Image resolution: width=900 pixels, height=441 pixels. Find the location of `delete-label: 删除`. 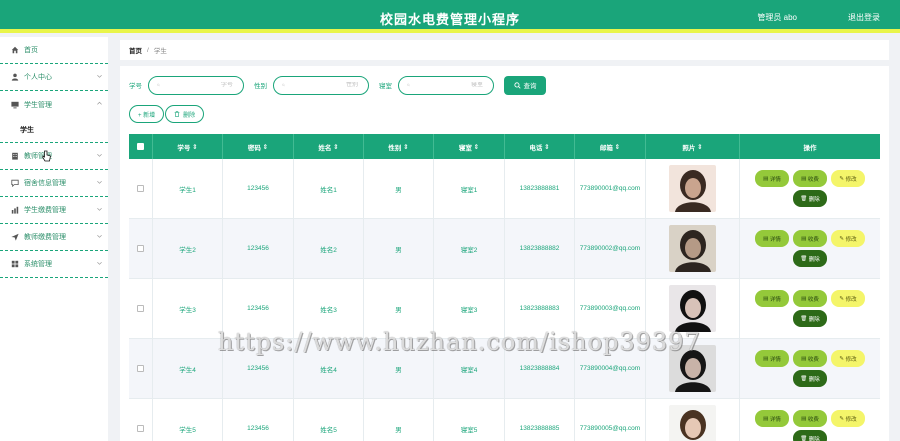

delete-label: 删除 is located at coordinates (814, 199).